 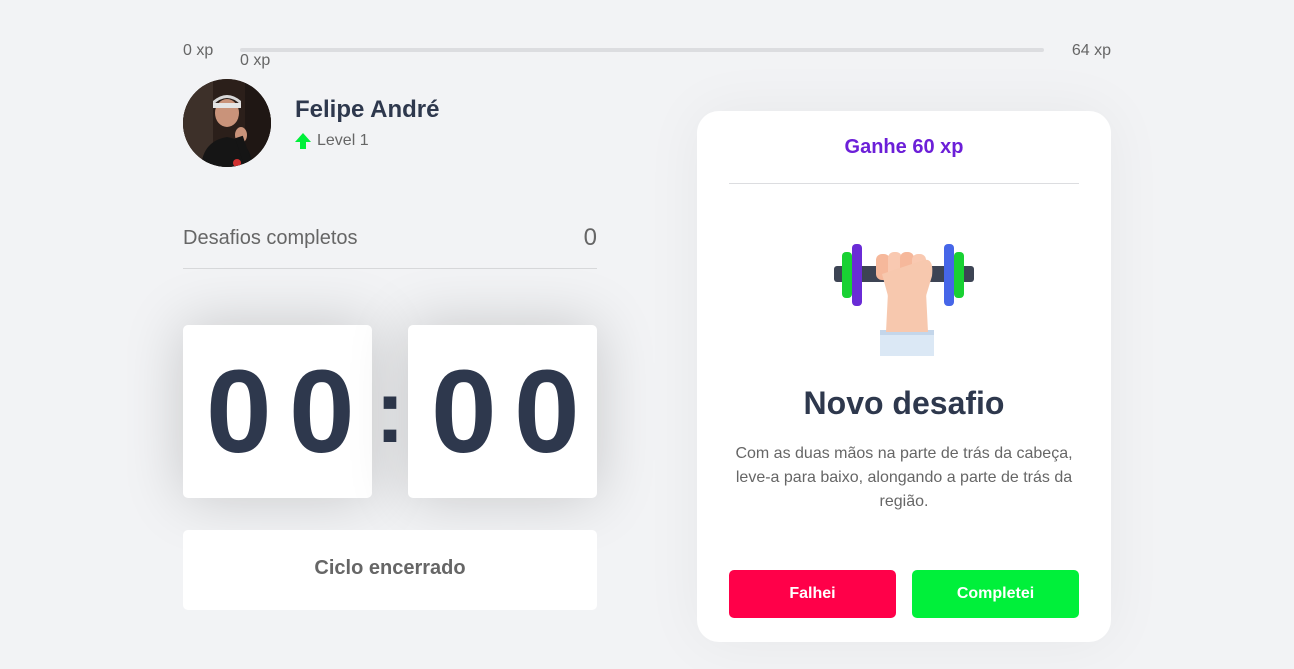 I want to click on seconds-digit-right: 0, so click(x=547, y=411).